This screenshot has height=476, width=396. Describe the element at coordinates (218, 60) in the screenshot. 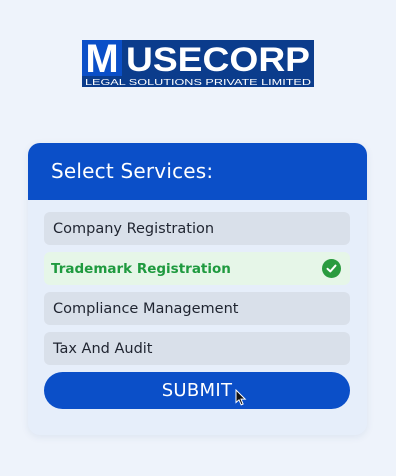

I see `logo-name: USECORP` at that location.